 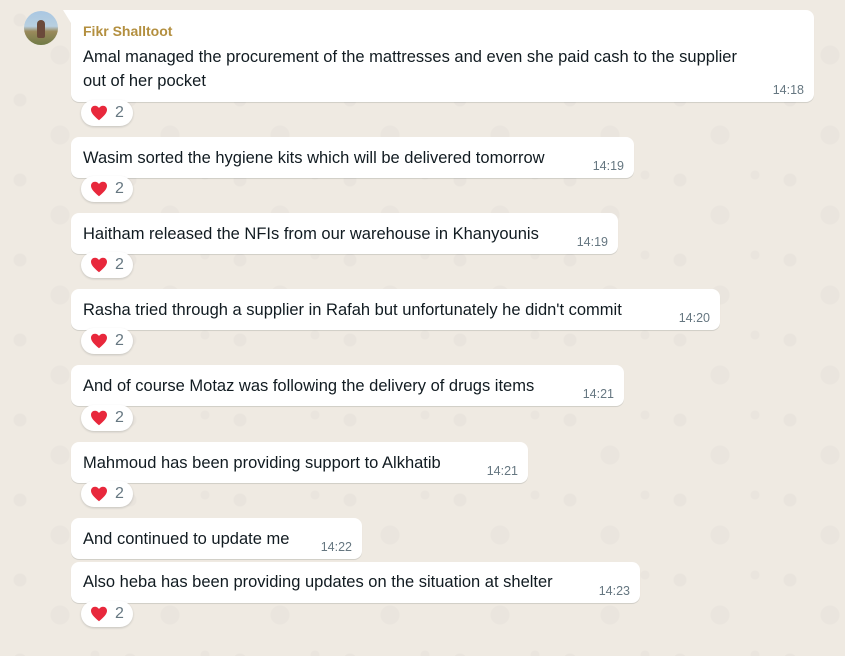 I want to click on message-bubble: And continued to update me 14:22, so click(x=216, y=538).